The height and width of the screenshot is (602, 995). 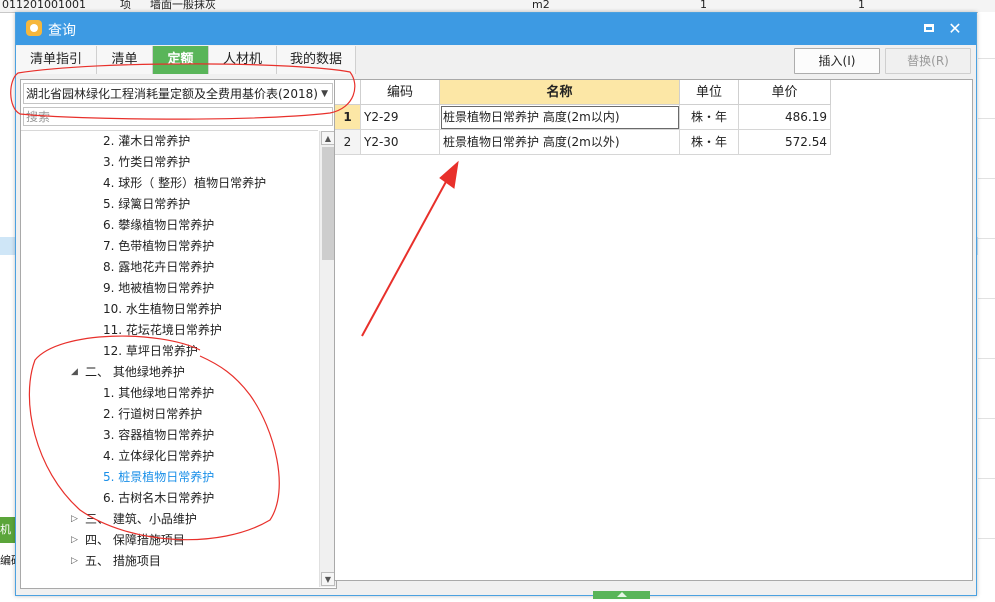 I want to click on tree-item: 6. 古树名木日常养护, so click(x=158, y=498).